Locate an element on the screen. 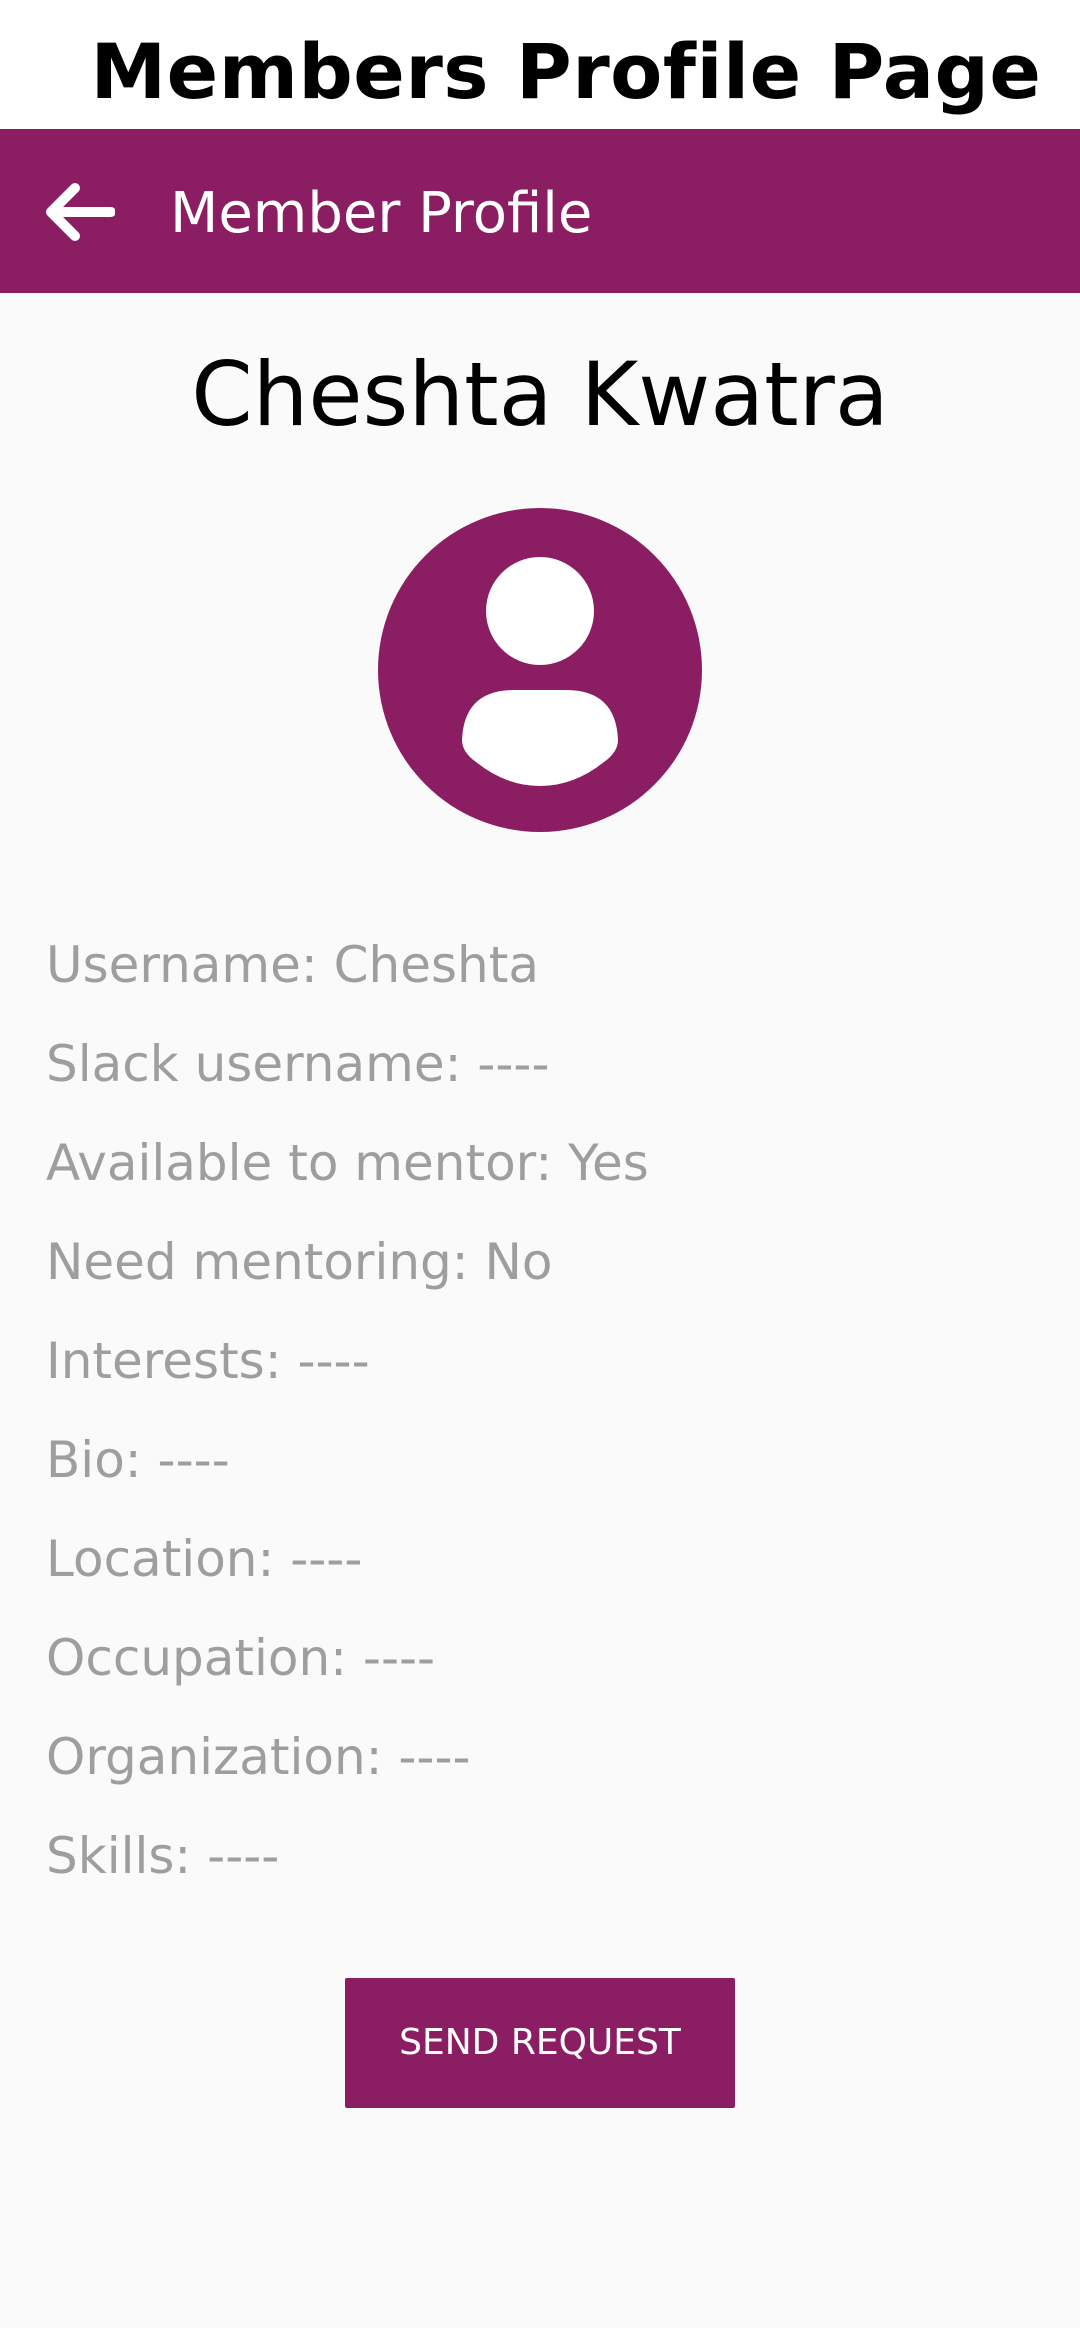 Image resolution: width=1080 pixels, height=2328 pixels. send-request-button: SEND REQUEST is located at coordinates (540, 2043).